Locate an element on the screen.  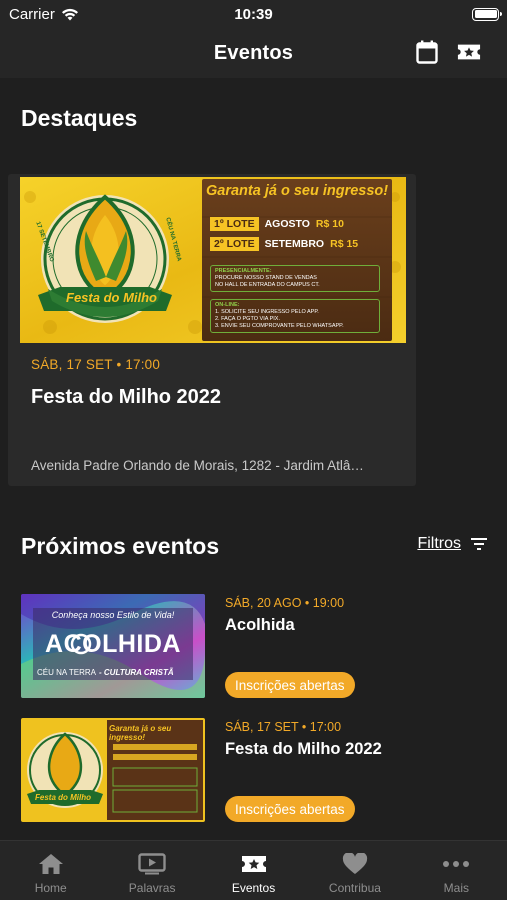
nav-bar: Eventos is located at coordinates (253, 53).